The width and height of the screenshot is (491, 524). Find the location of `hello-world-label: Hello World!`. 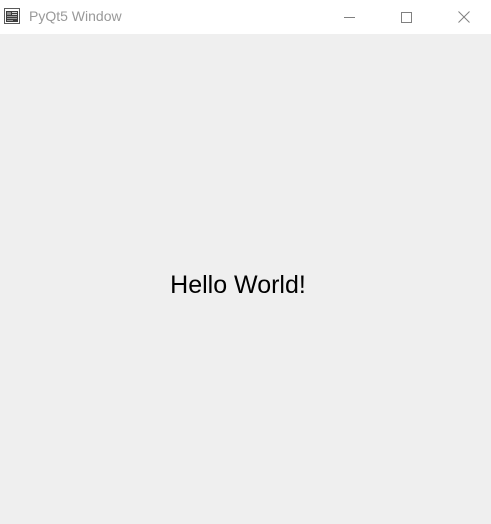

hello-world-label: Hello World! is located at coordinates (238, 285).